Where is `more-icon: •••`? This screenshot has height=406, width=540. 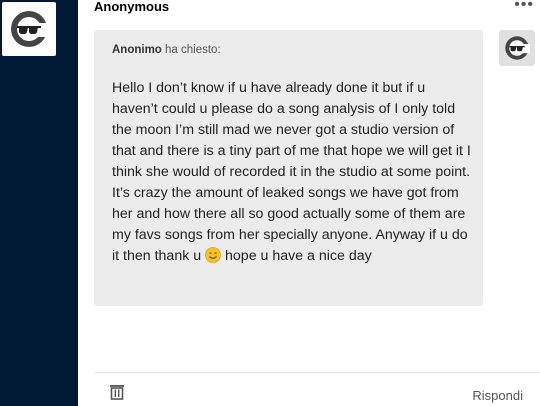 more-icon: ••• is located at coordinates (524, 7).